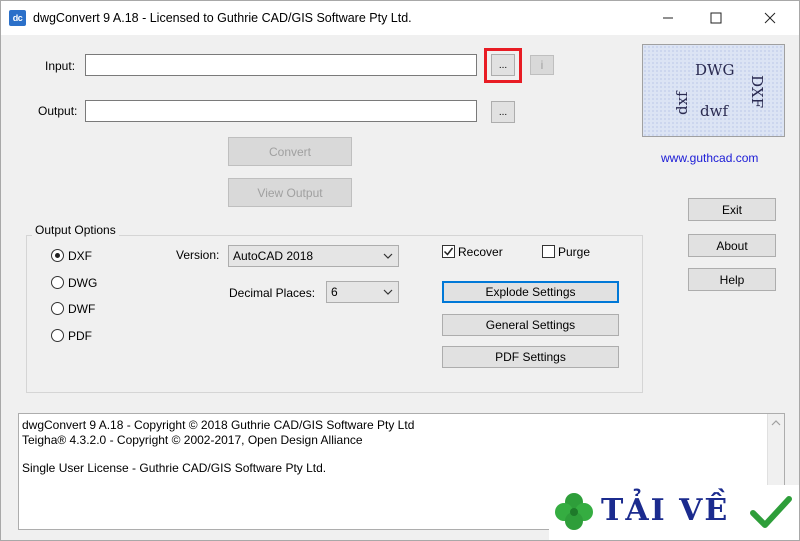 The image size is (800, 541). I want to click on clover-icon, so click(574, 511).